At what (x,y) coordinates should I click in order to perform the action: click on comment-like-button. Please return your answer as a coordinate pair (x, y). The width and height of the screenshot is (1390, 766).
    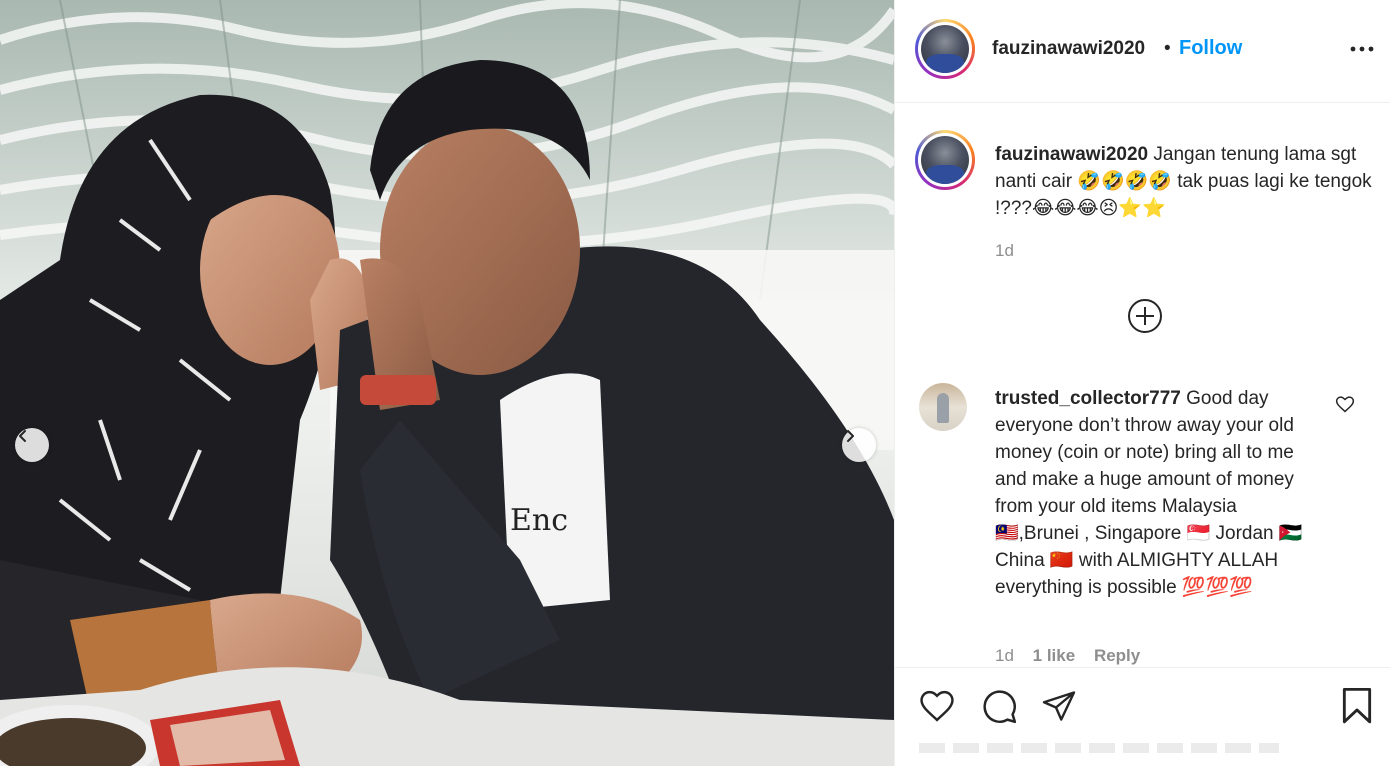
    Looking at the image, I should click on (1345, 404).